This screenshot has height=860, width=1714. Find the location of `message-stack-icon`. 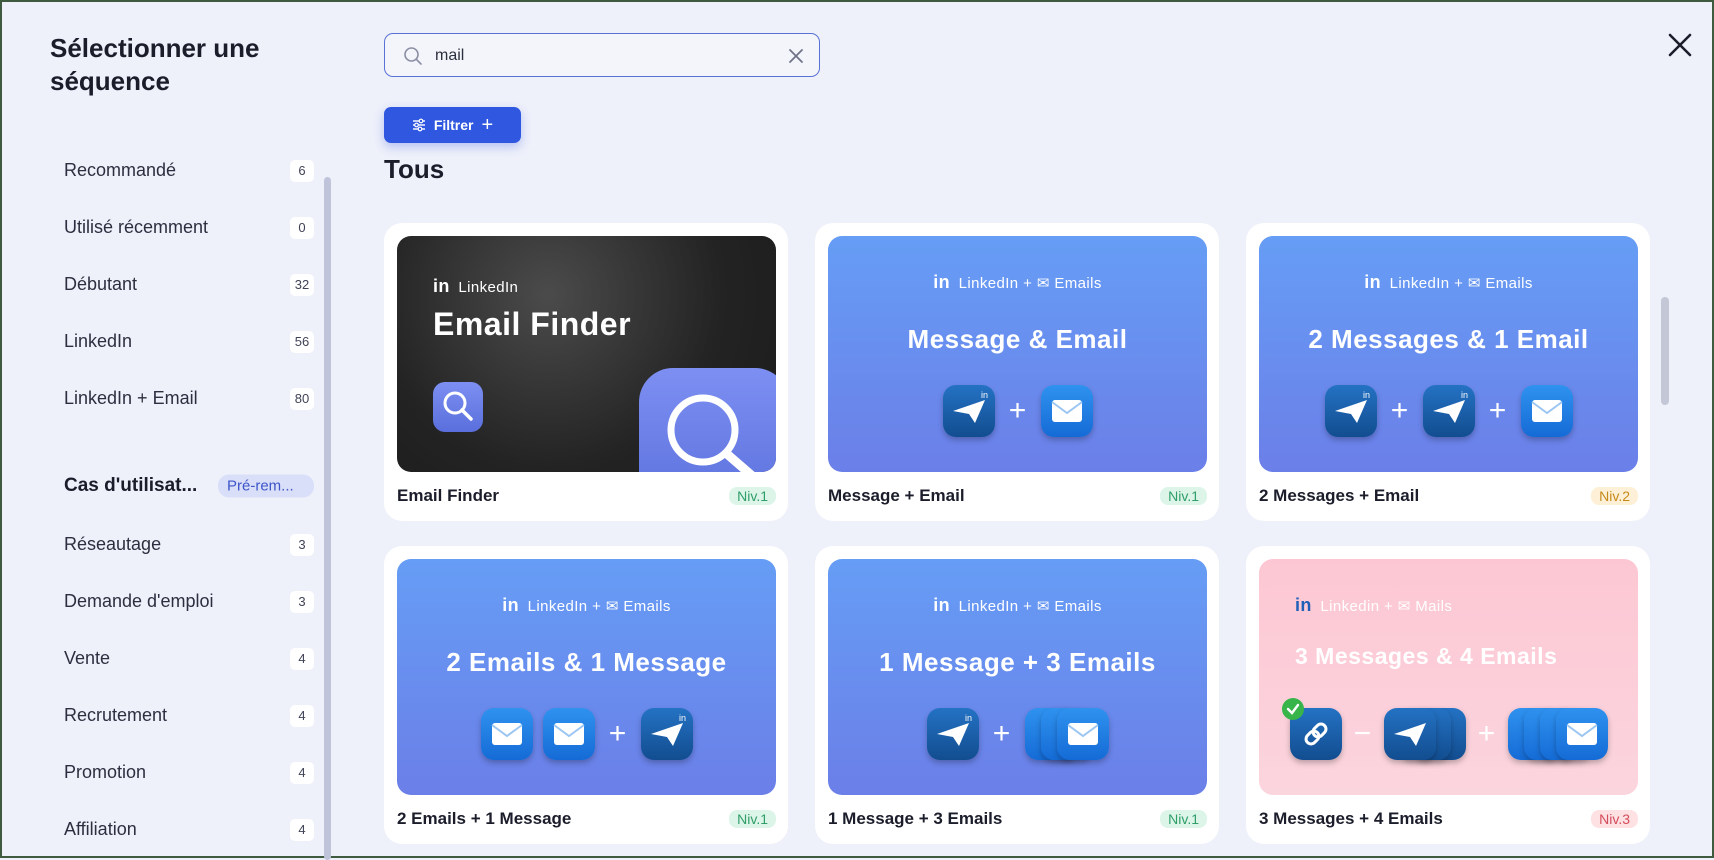

message-stack-icon is located at coordinates (1424, 734).